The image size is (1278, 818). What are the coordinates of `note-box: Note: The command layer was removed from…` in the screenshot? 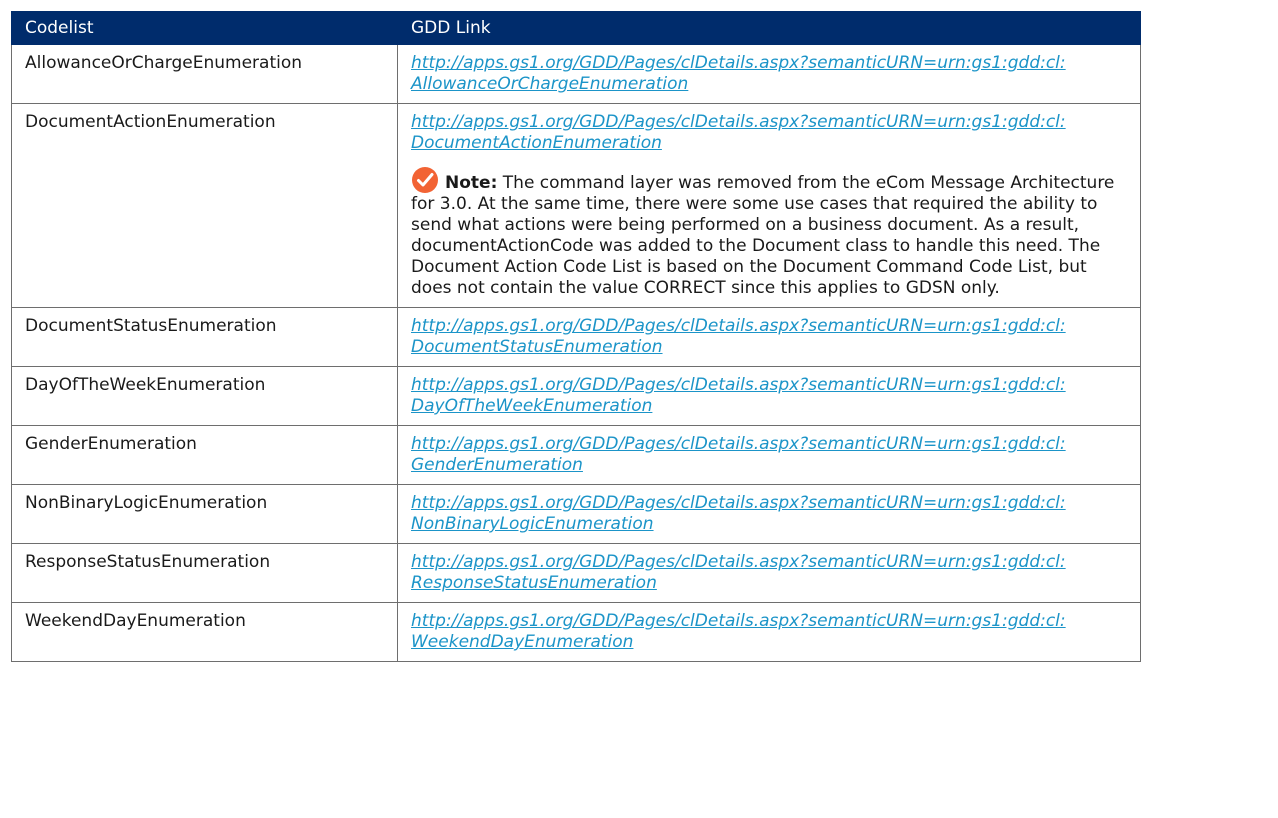 It's located at (771, 232).